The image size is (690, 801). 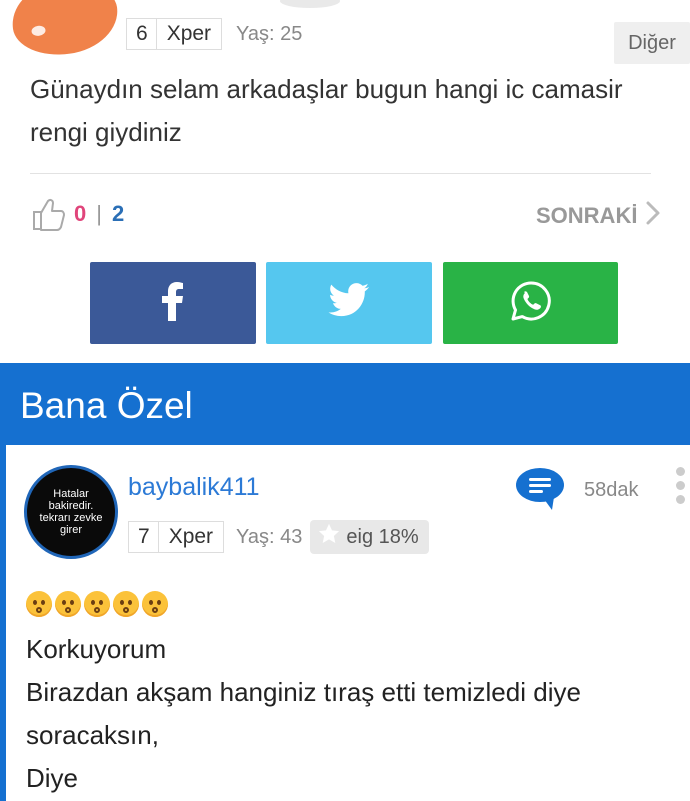 What do you see at coordinates (611, 490) in the screenshot?
I see `answer-time: 58dak` at bounding box center [611, 490].